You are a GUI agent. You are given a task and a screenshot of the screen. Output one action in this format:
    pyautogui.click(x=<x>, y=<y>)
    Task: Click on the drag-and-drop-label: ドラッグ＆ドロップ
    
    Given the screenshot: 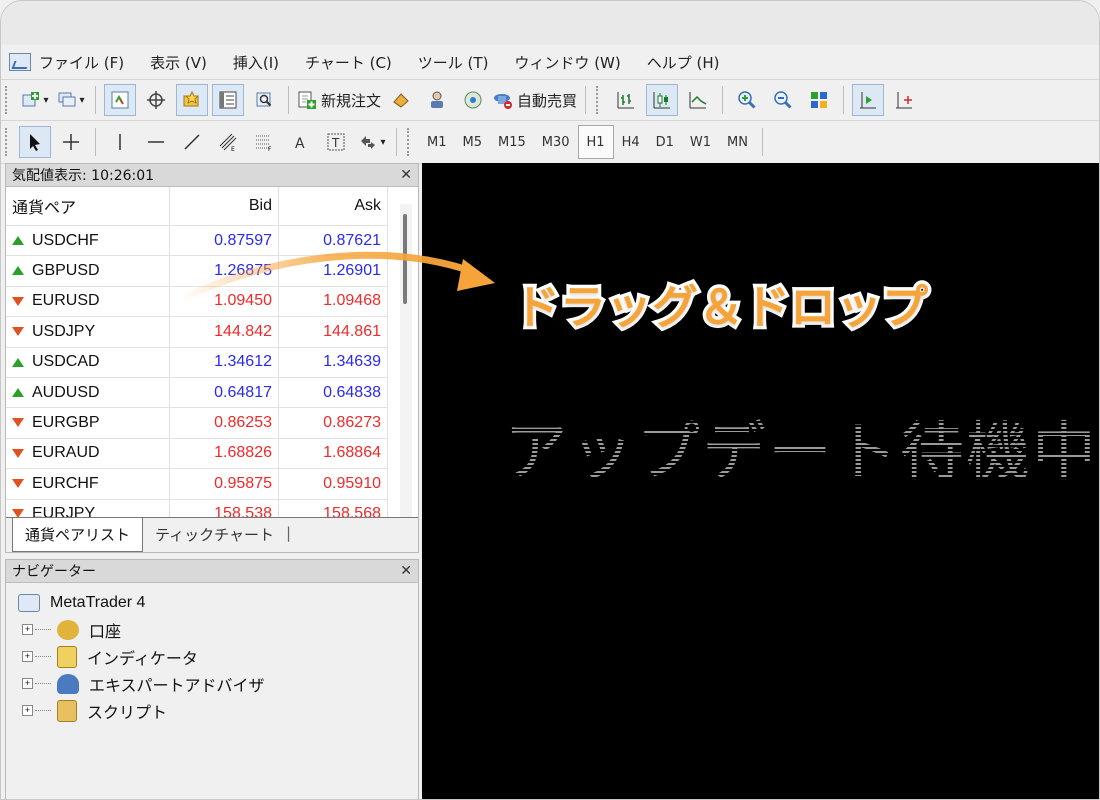 What is the action you would take?
    pyautogui.click(x=721, y=307)
    